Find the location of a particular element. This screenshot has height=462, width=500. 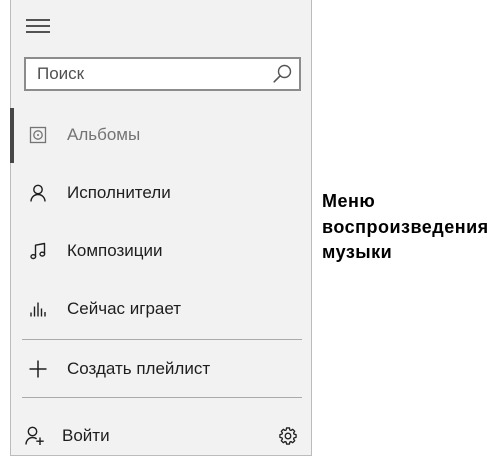

hamburger-menu-button is located at coordinates (37, 26).